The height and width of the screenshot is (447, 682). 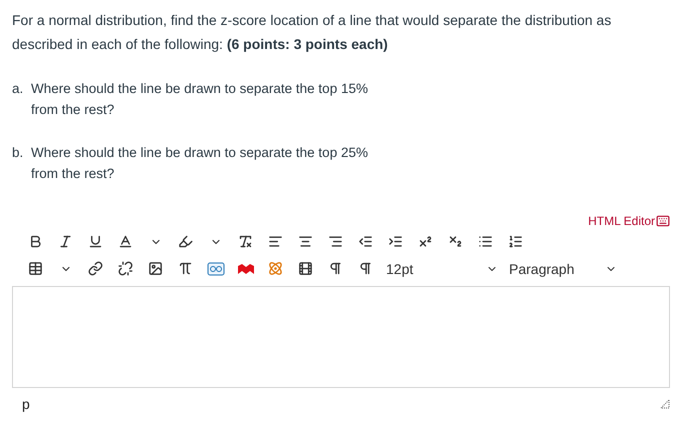 What do you see at coordinates (95, 268) in the screenshot?
I see `link-icon` at bounding box center [95, 268].